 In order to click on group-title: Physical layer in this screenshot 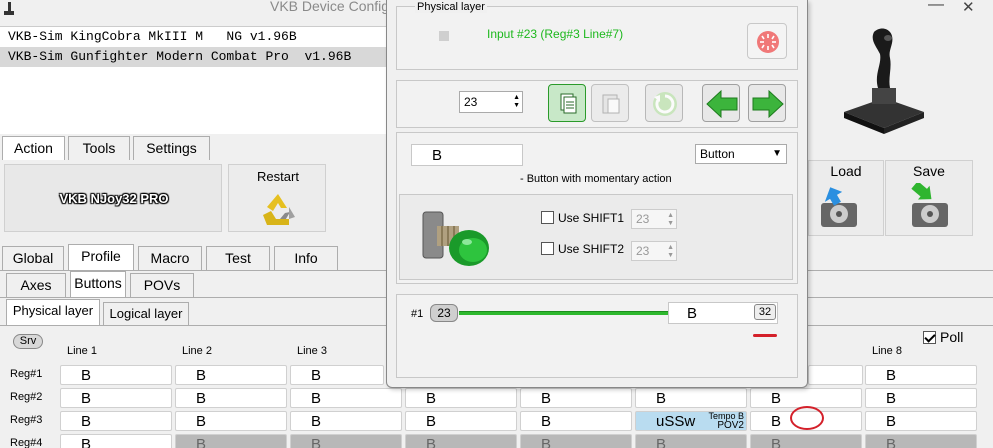, I will do `click(451, 7)`.